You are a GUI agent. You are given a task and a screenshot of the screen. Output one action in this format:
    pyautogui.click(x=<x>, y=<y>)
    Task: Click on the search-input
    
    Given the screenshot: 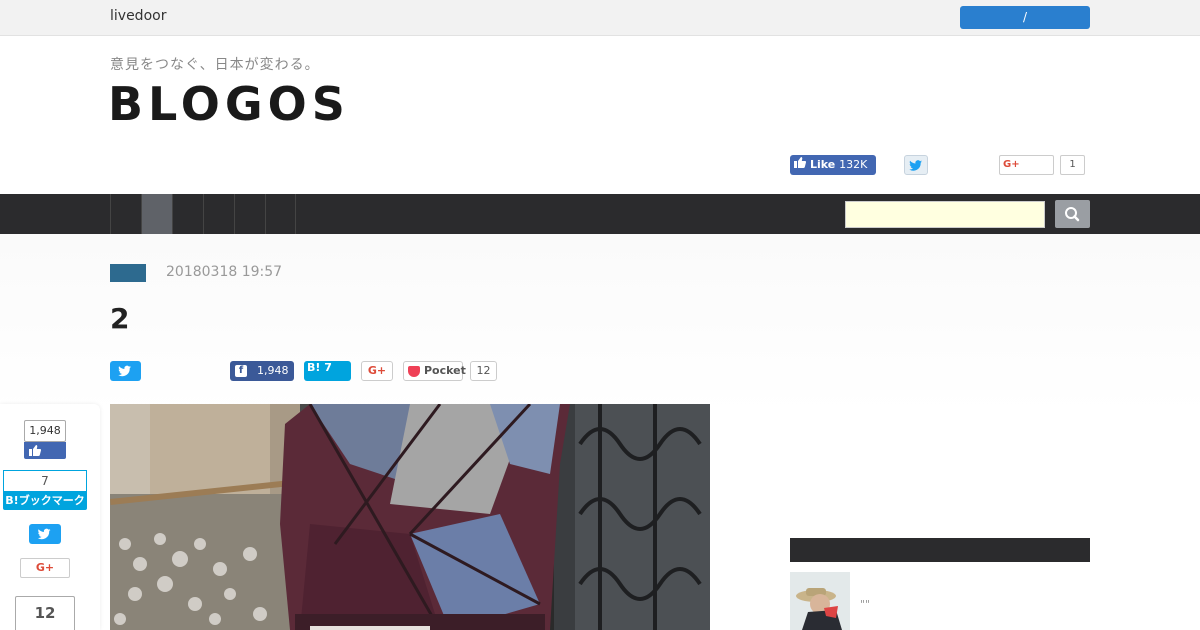 What is the action you would take?
    pyautogui.click(x=945, y=214)
    